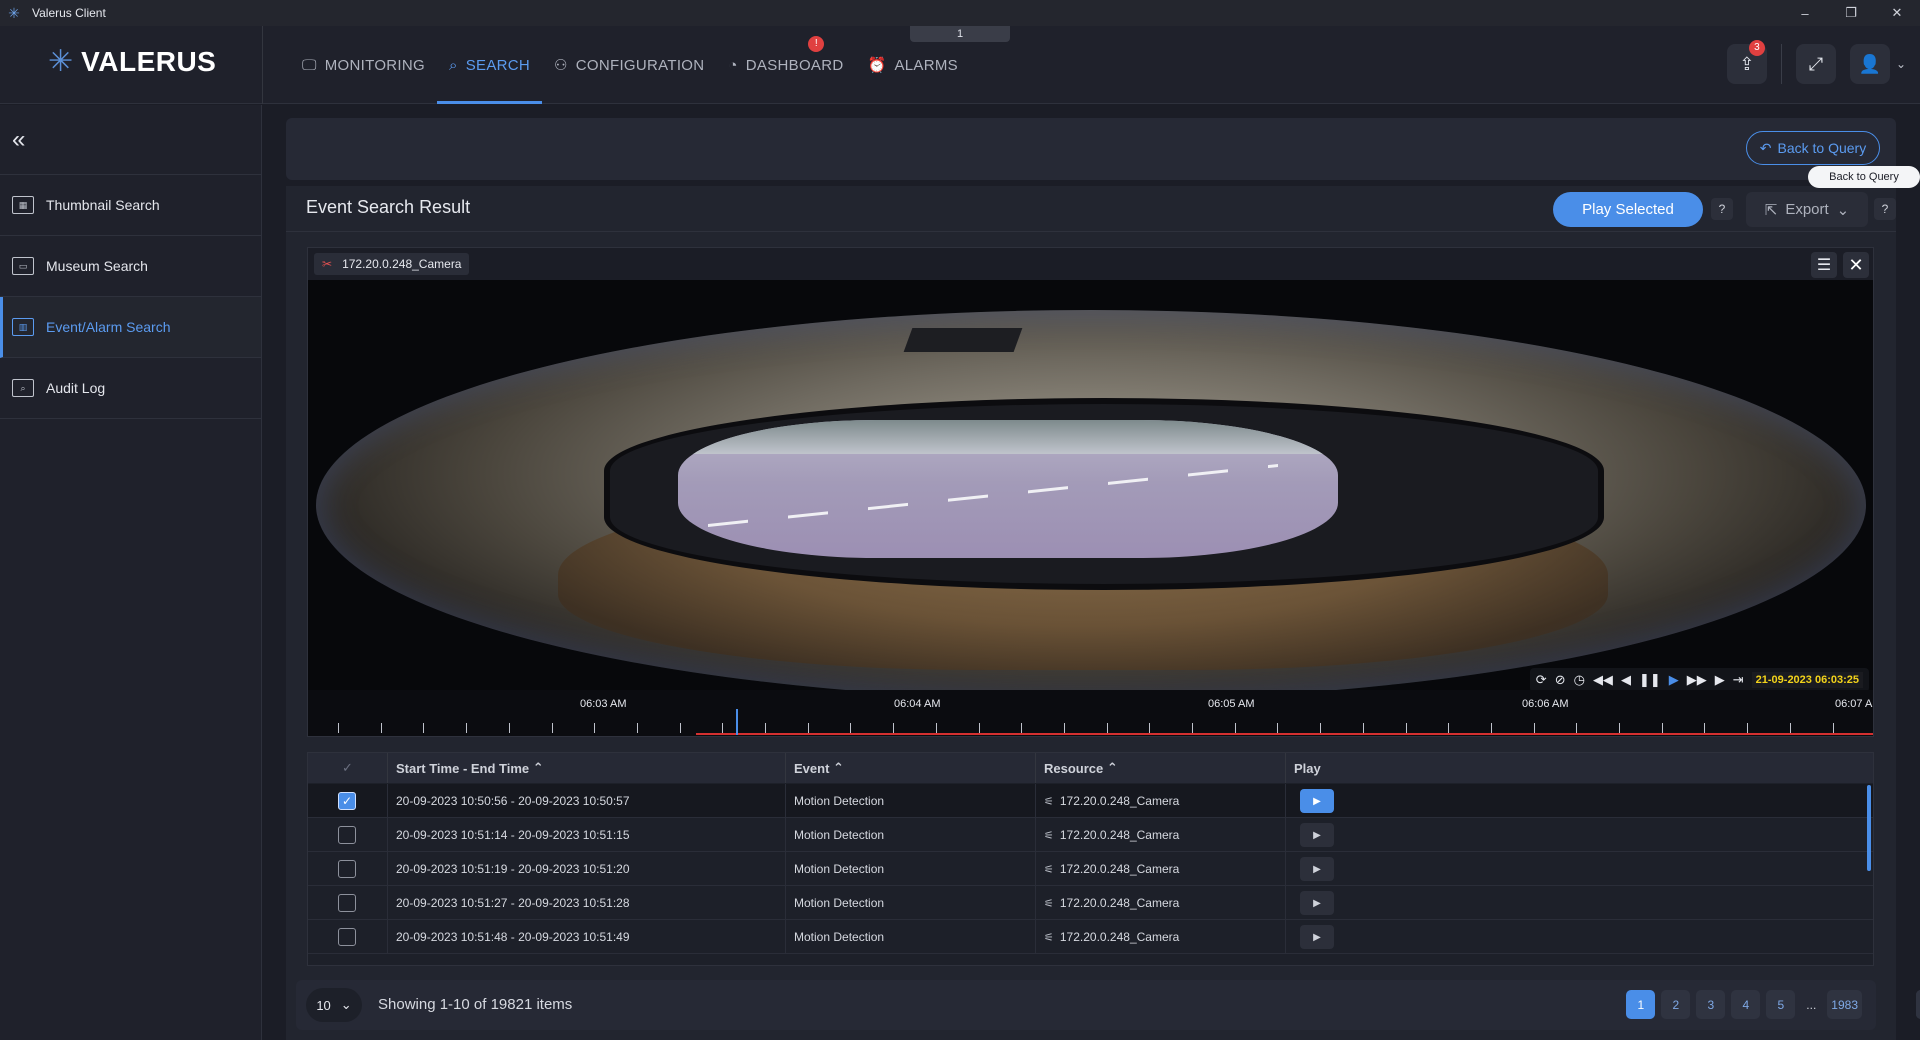 The width and height of the screenshot is (1920, 1040). What do you see at coordinates (1161, 768) in the screenshot?
I see `column-header-resource: Resource ⌃` at bounding box center [1161, 768].